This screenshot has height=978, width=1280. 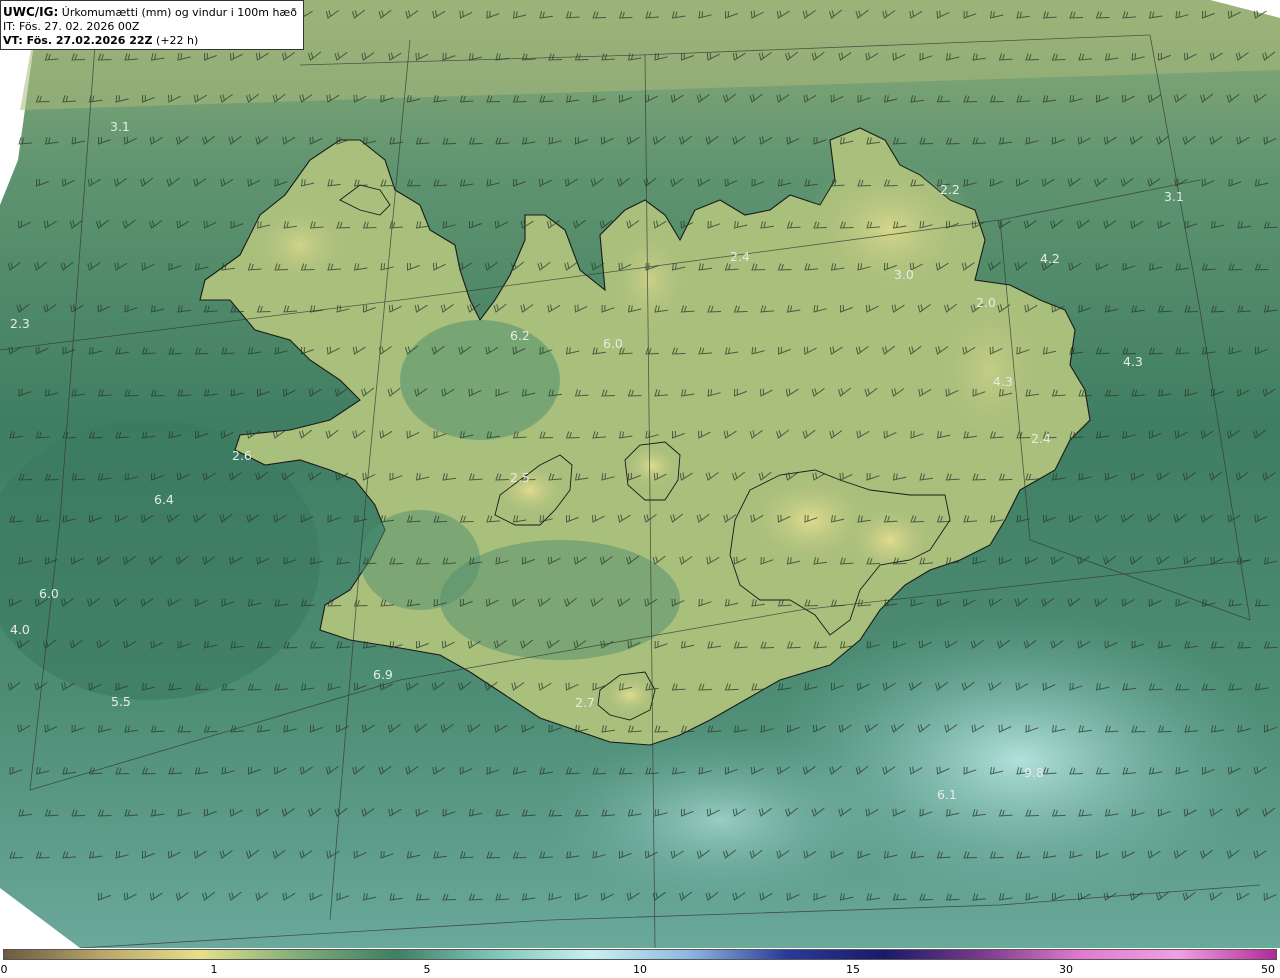 I want to click on colorbar-tick: 15, so click(x=853, y=969).